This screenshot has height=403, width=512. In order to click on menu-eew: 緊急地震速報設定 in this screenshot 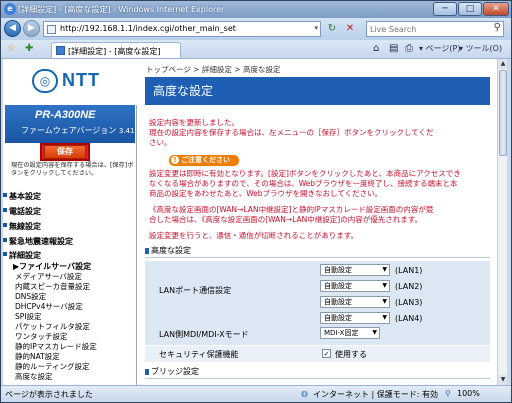, I will do `click(38, 241)`.